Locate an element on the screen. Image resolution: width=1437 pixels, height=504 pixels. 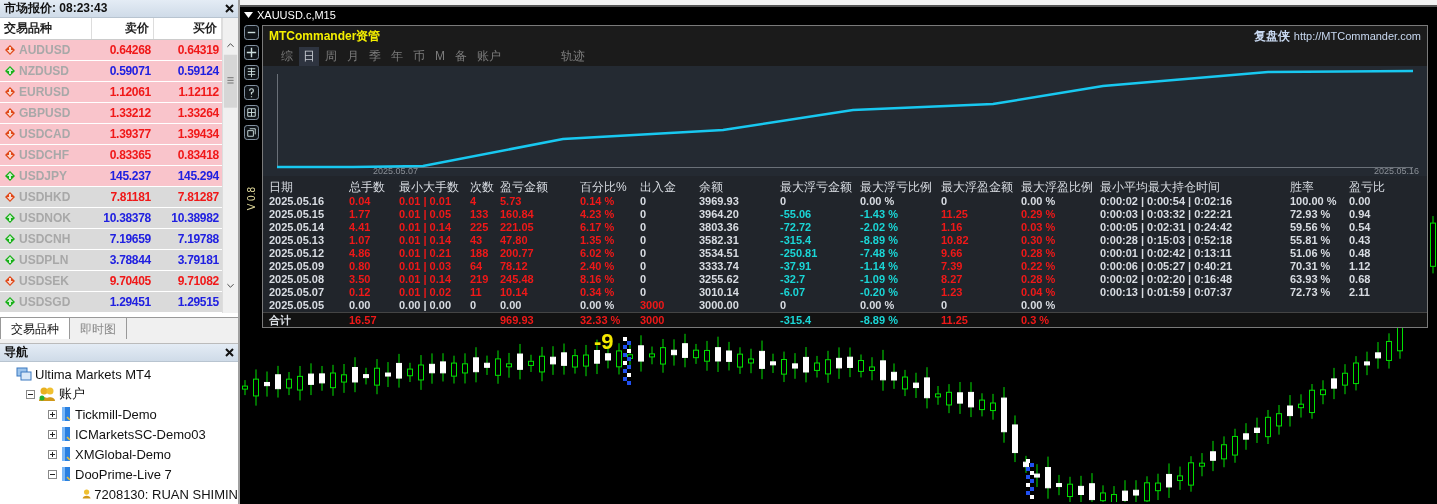
table-cell: -37.91 is located at coordinates (796, 266).